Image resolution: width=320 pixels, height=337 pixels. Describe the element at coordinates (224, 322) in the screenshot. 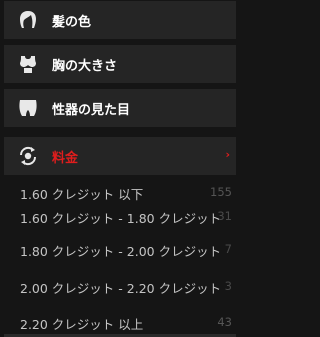

I see `price-option-count: 43` at that location.